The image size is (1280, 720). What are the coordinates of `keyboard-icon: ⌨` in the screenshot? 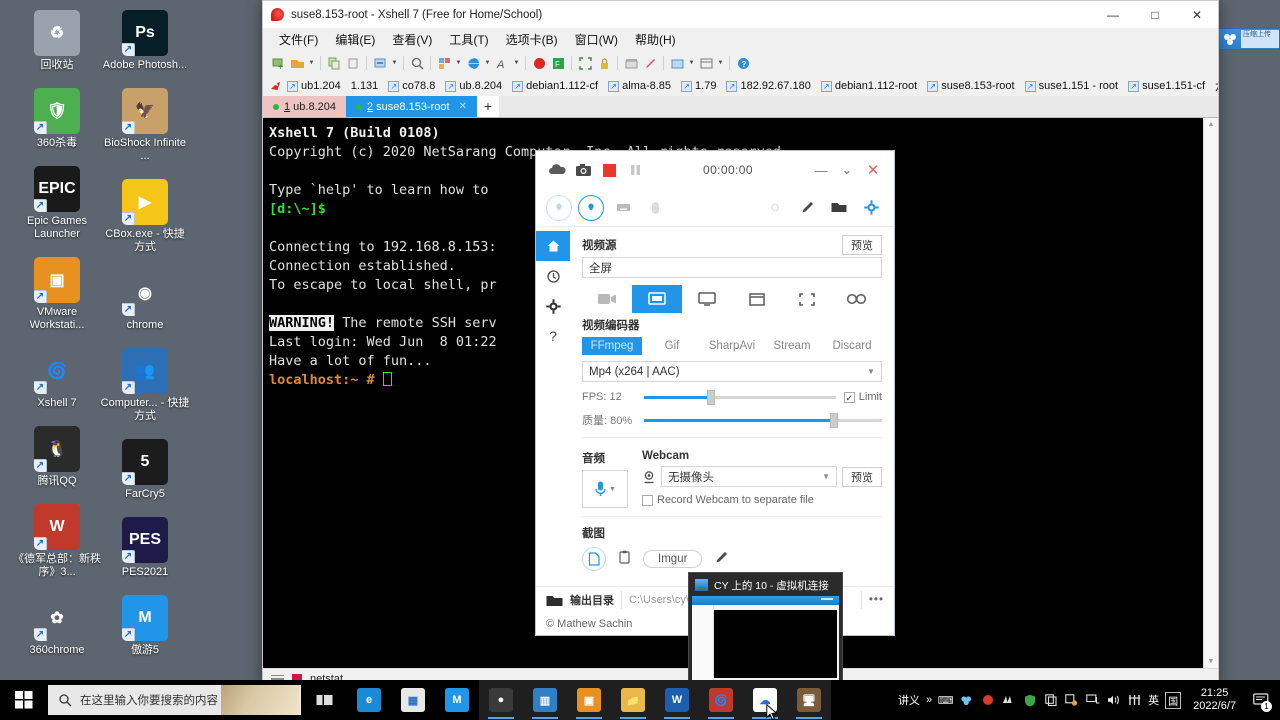 It's located at (946, 700).